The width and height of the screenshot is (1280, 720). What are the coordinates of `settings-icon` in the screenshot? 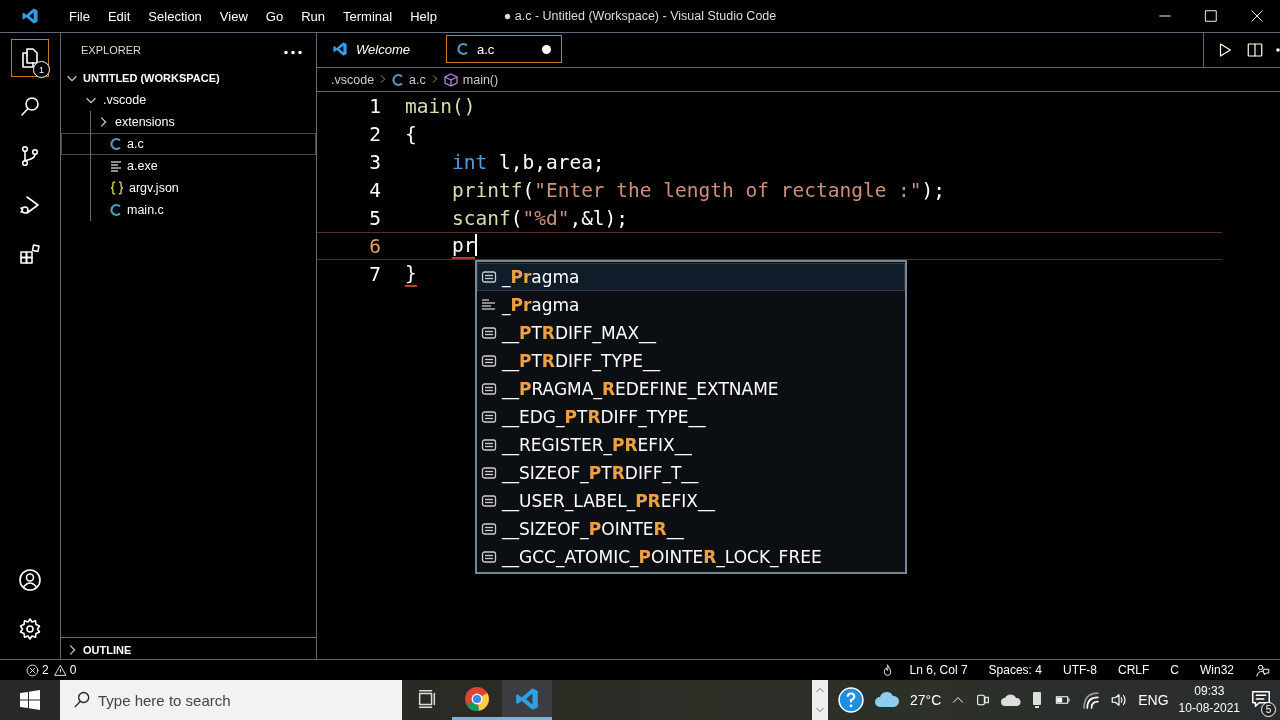 It's located at (30, 629).